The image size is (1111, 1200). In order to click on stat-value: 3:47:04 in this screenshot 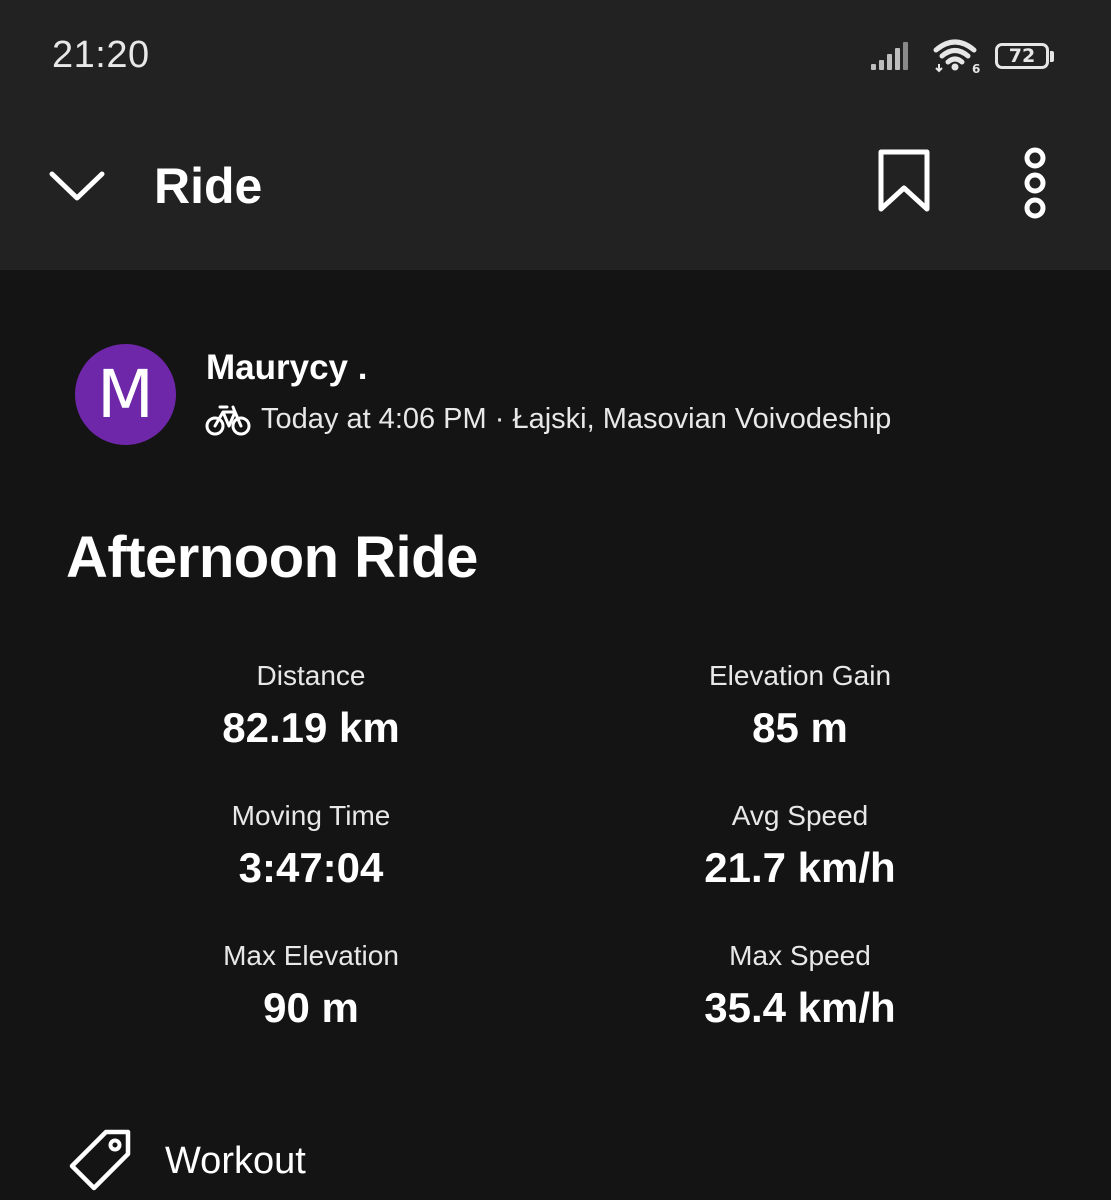, I will do `click(311, 867)`.